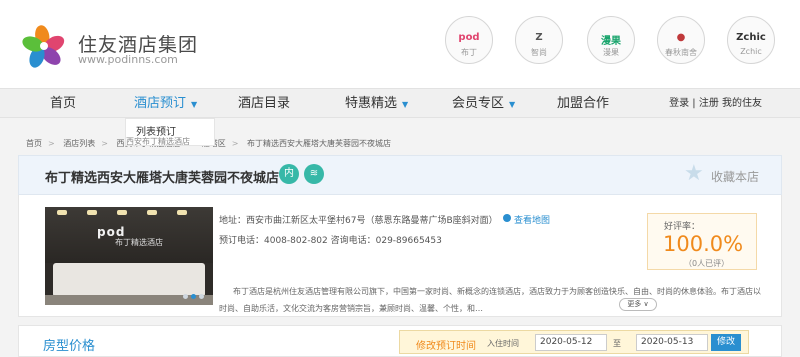  What do you see at coordinates (79, 143) in the screenshot?
I see `breadcrumb-hotel-list: 酒店列表` at bounding box center [79, 143].